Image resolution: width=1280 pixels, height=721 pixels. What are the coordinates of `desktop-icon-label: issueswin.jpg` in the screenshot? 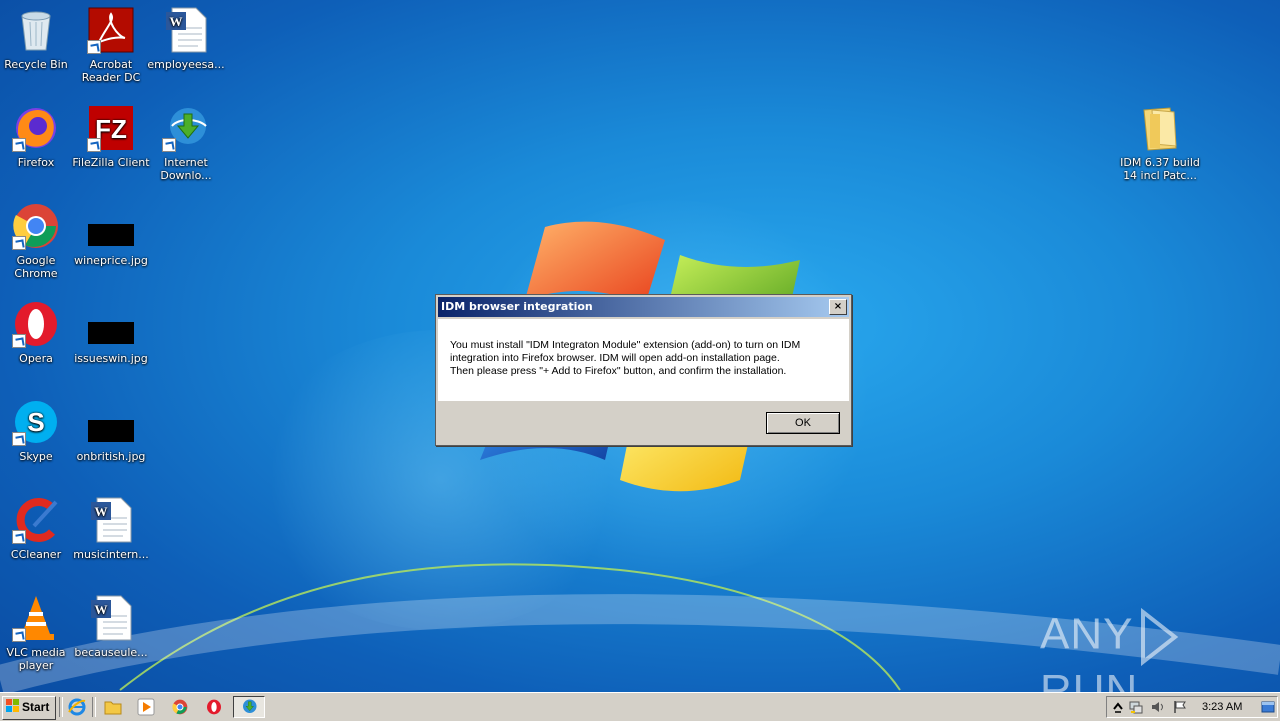 It's located at (111, 358).